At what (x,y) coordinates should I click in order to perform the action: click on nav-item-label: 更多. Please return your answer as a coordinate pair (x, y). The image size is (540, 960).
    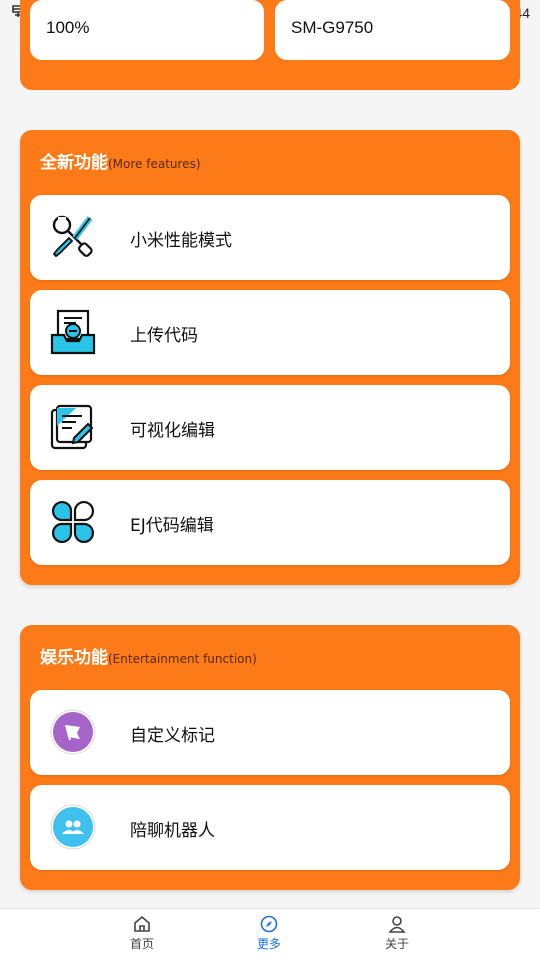
    Looking at the image, I should click on (268, 944).